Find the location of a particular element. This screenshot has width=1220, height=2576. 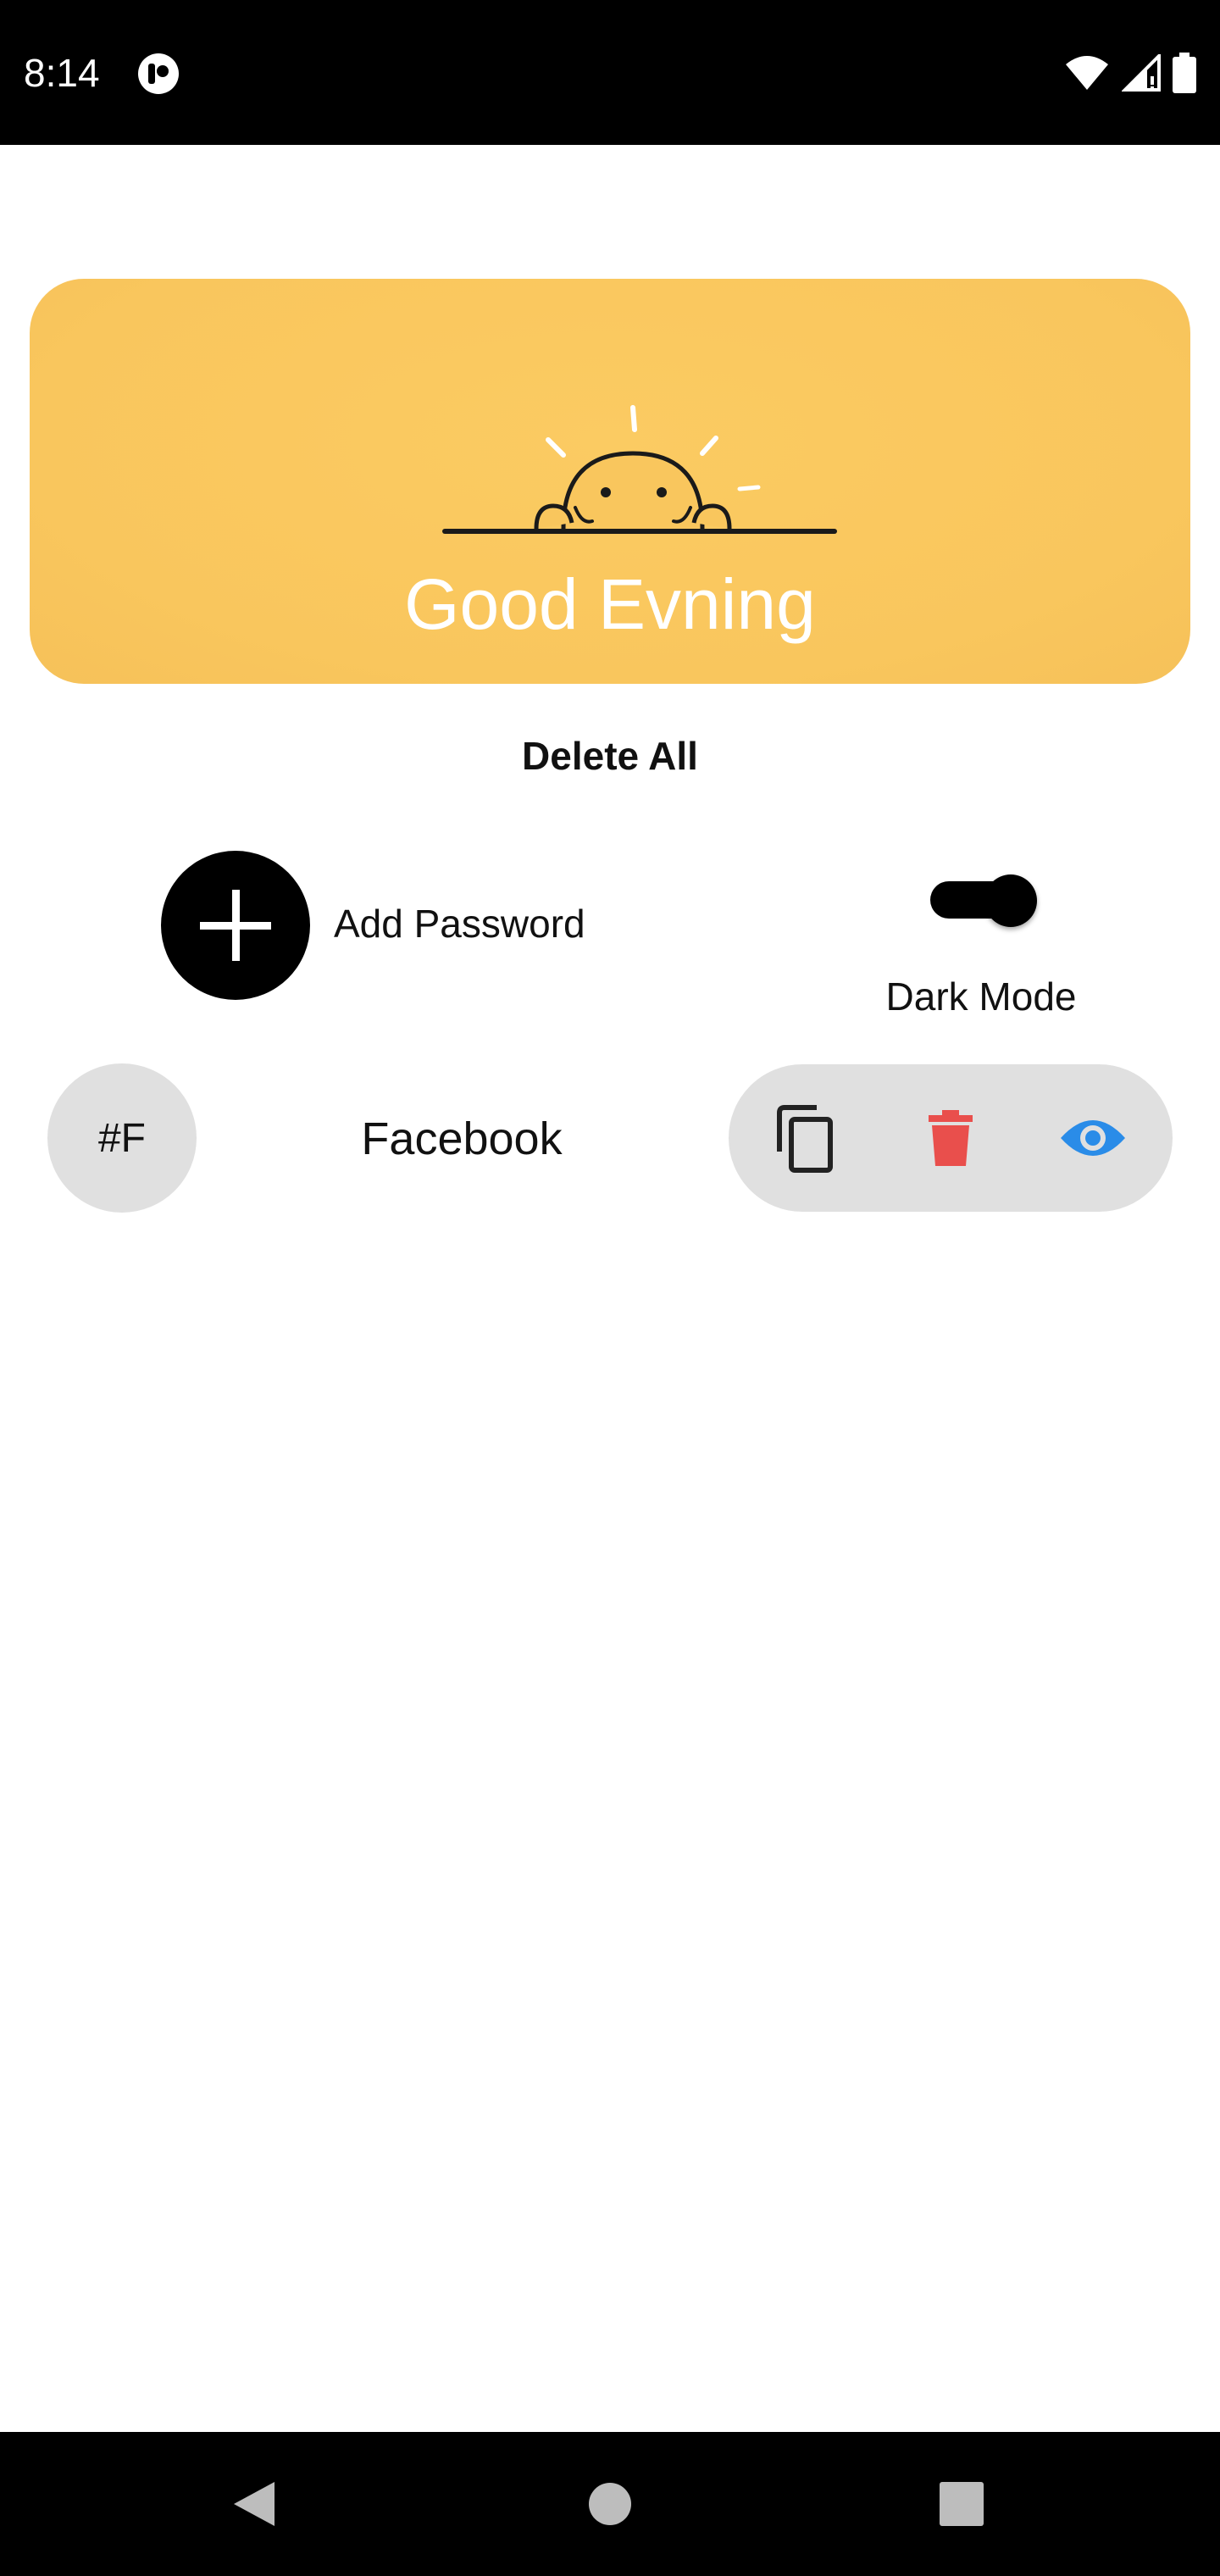

back-button is located at coordinates (254, 2504).